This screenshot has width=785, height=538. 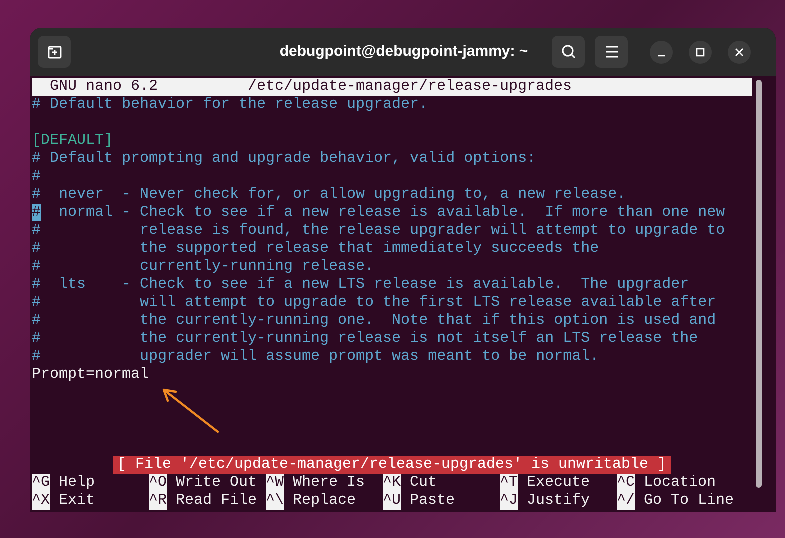 What do you see at coordinates (217, 501) in the screenshot?
I see `shortcut-label: Read File` at bounding box center [217, 501].